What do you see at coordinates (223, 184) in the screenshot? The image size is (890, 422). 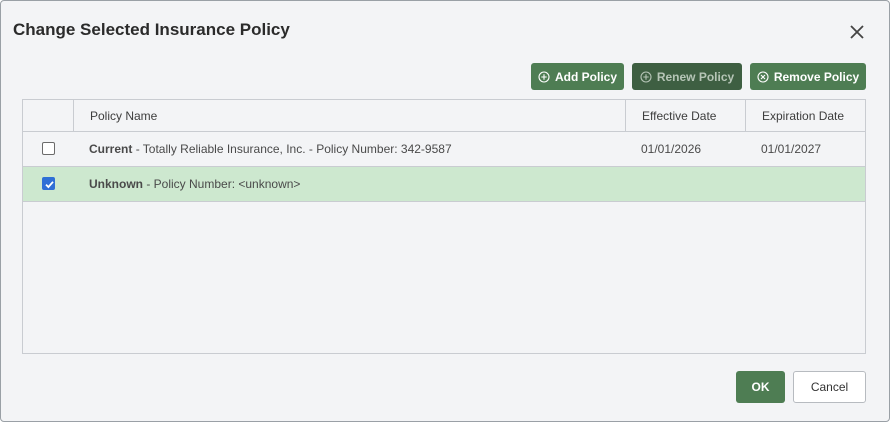 I see `policy-details: - Policy Number: <unknown>` at bounding box center [223, 184].